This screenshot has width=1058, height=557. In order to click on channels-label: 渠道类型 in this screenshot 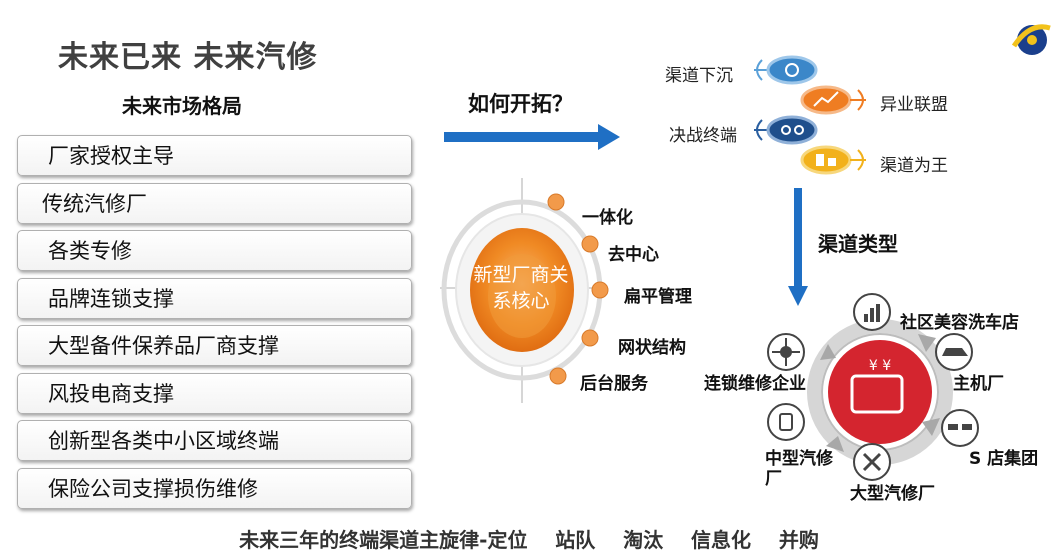, I will do `click(858, 244)`.